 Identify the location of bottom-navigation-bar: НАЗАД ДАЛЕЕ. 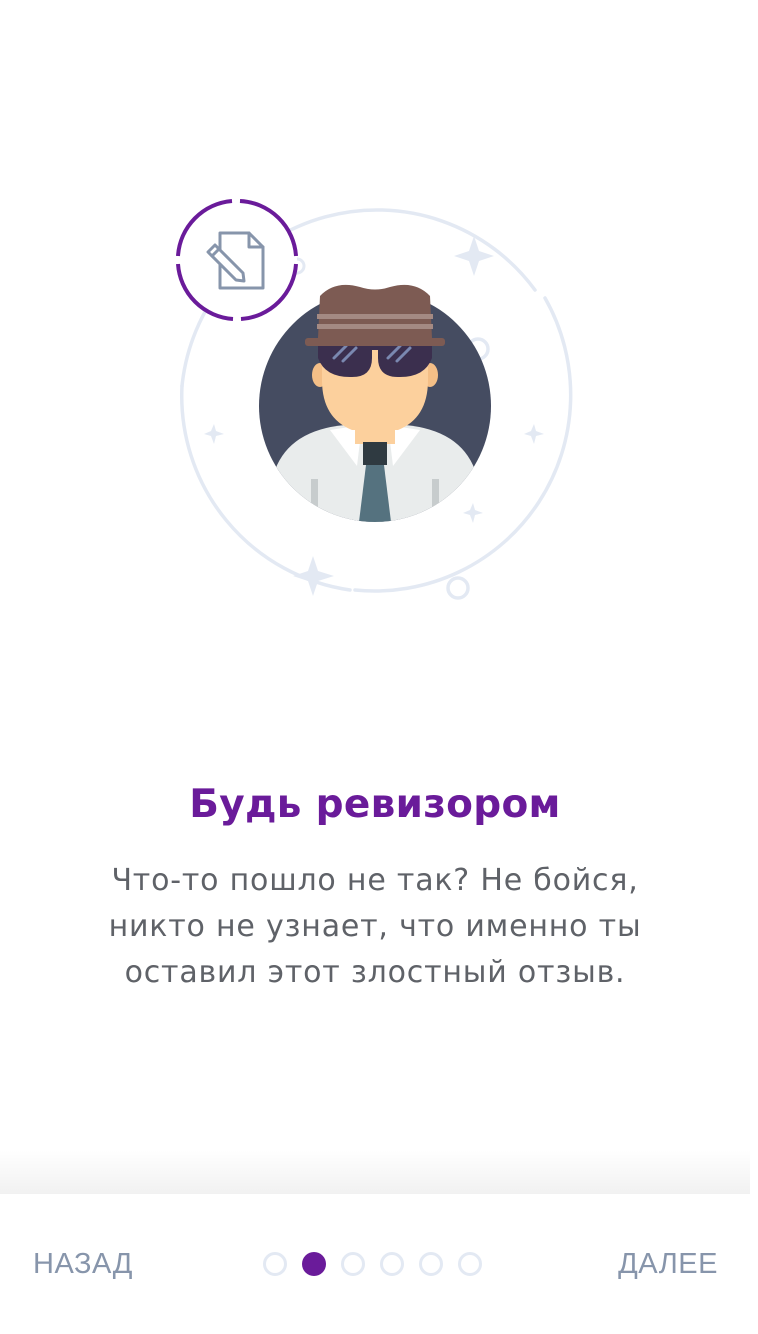
(375, 1264).